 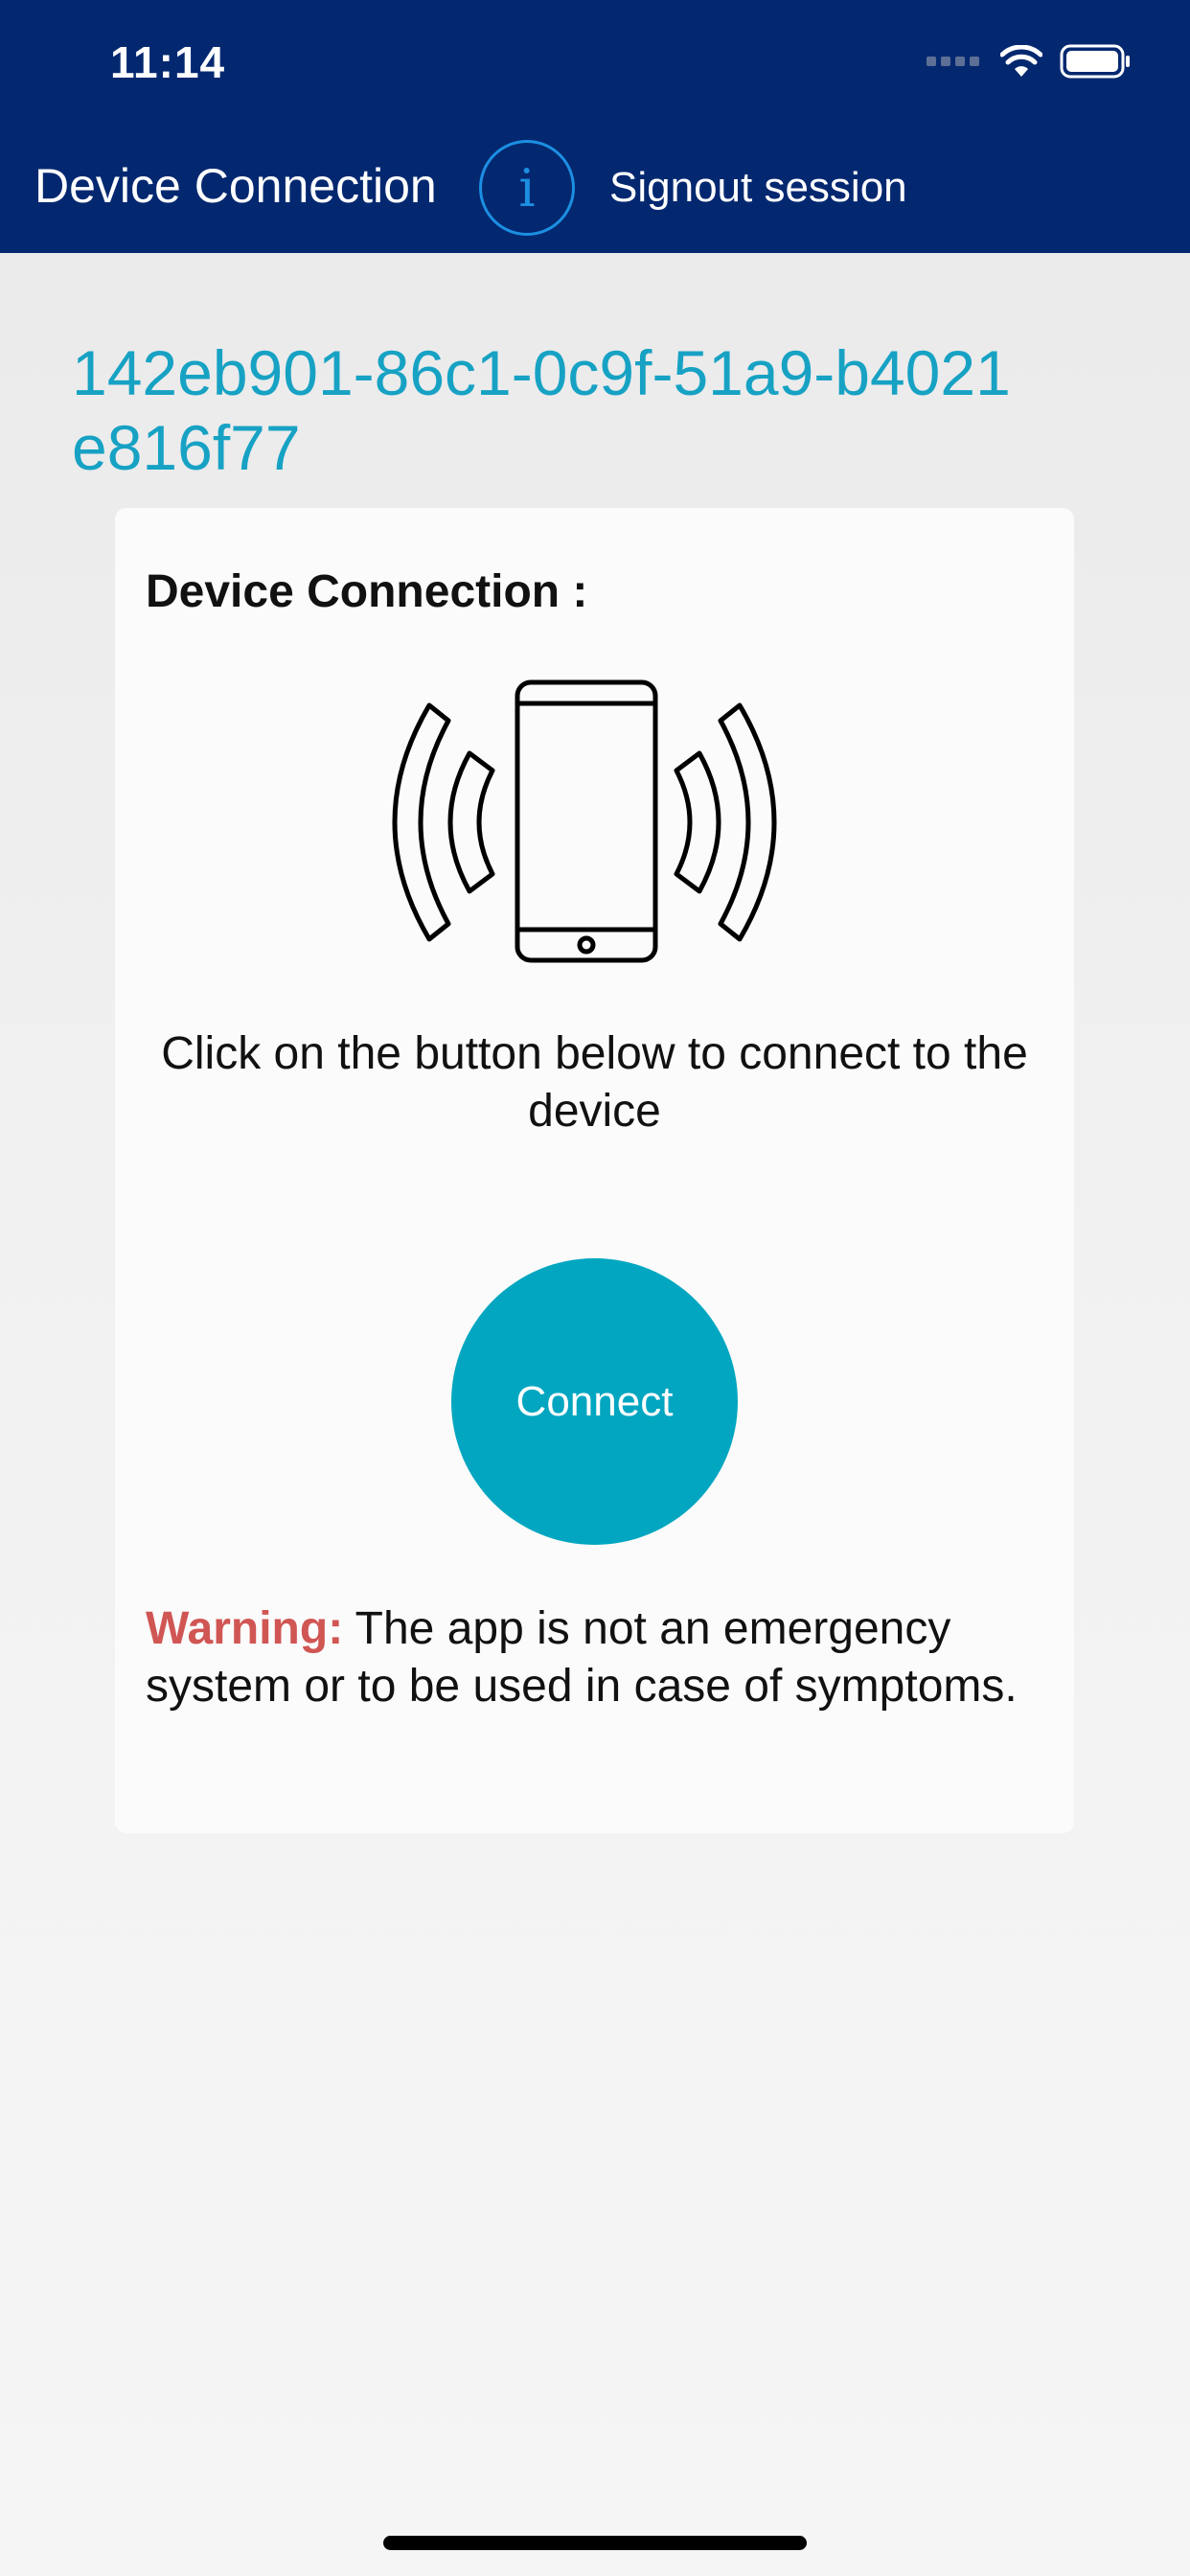 I want to click on home-indicator, so click(x=595, y=2543).